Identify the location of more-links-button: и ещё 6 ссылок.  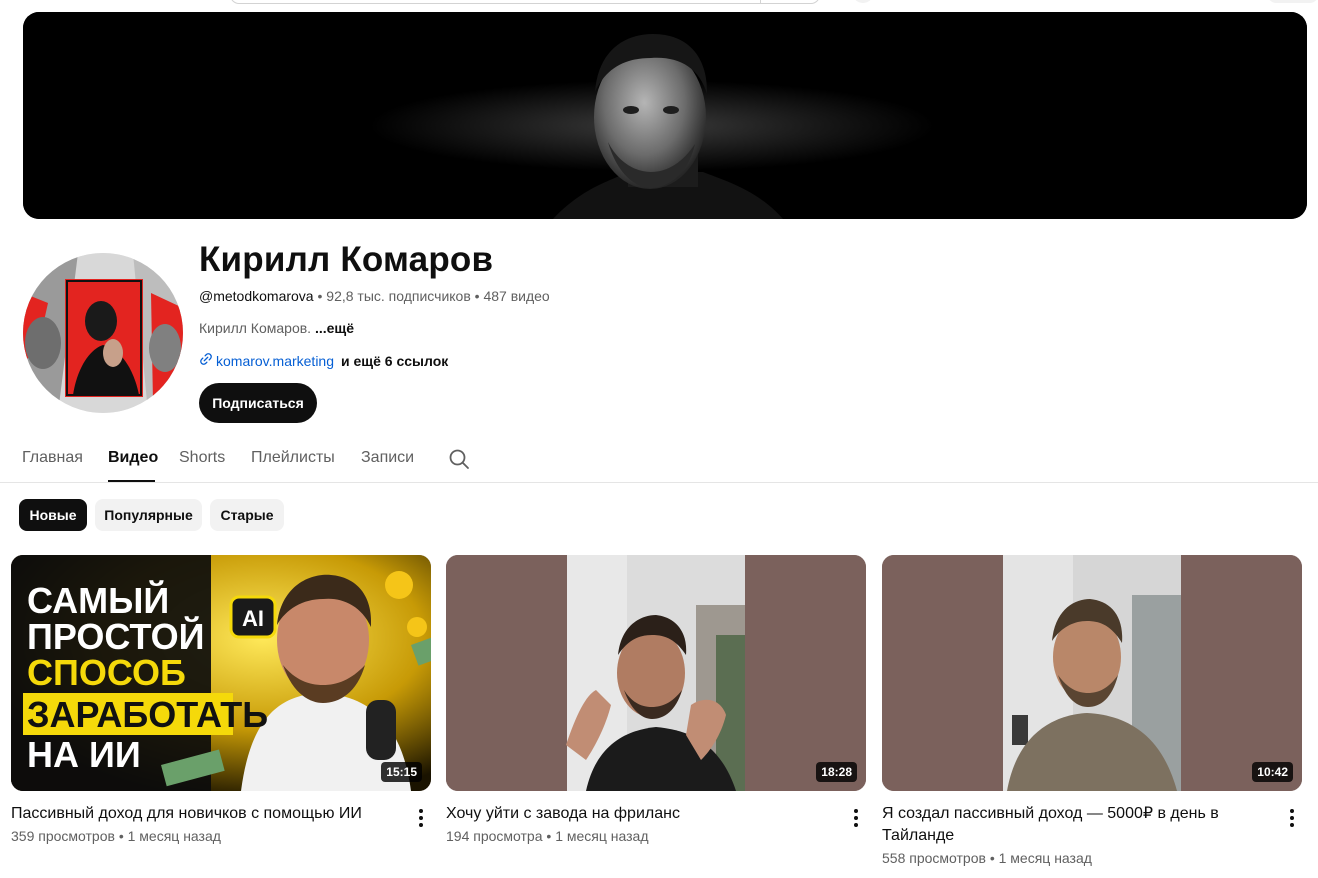
(394, 361).